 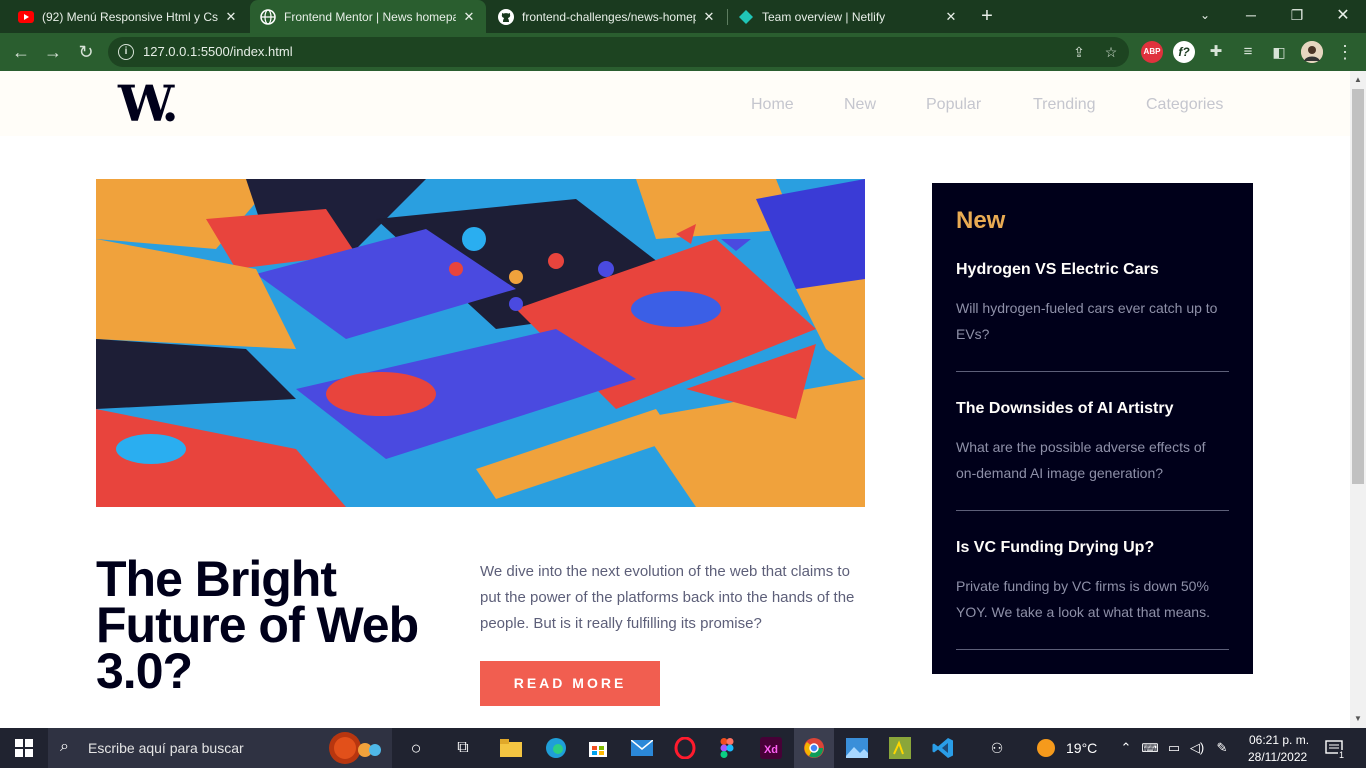 What do you see at coordinates (642, 748) in the screenshot?
I see `mail-icon` at bounding box center [642, 748].